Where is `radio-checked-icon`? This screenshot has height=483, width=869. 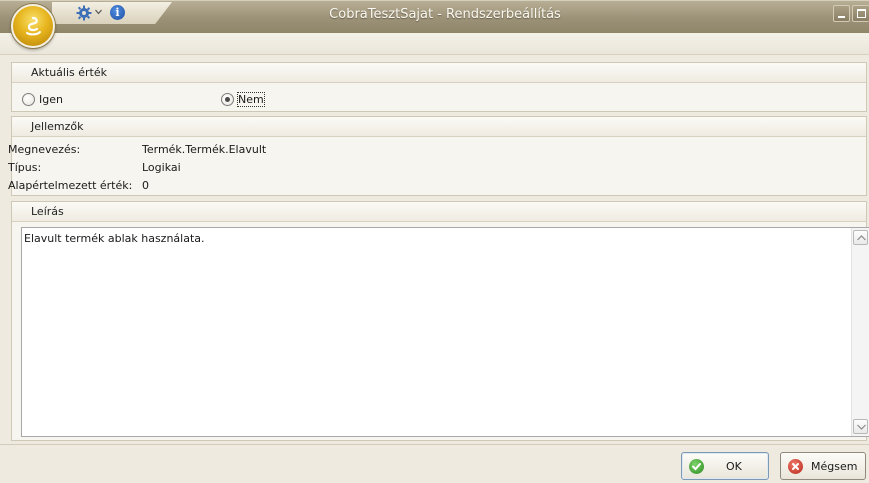
radio-checked-icon is located at coordinates (227, 99).